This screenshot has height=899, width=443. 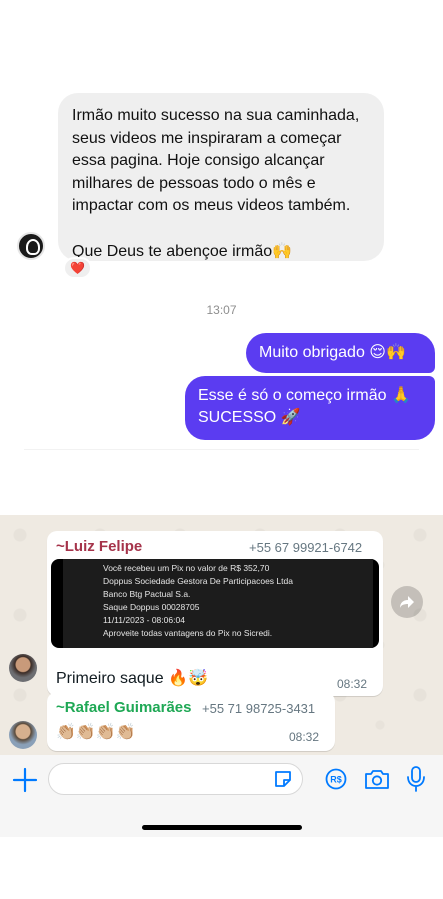 What do you see at coordinates (259, 708) in the screenshot?
I see `sender-phone: +55 71 98725-3431` at bounding box center [259, 708].